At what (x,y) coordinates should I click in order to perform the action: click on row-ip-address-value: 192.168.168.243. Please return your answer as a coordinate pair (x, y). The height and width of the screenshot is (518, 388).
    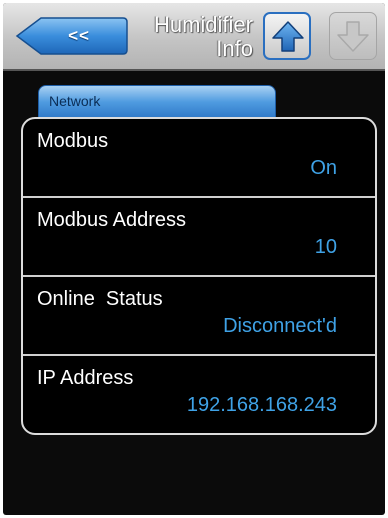
    Looking at the image, I should click on (261, 405).